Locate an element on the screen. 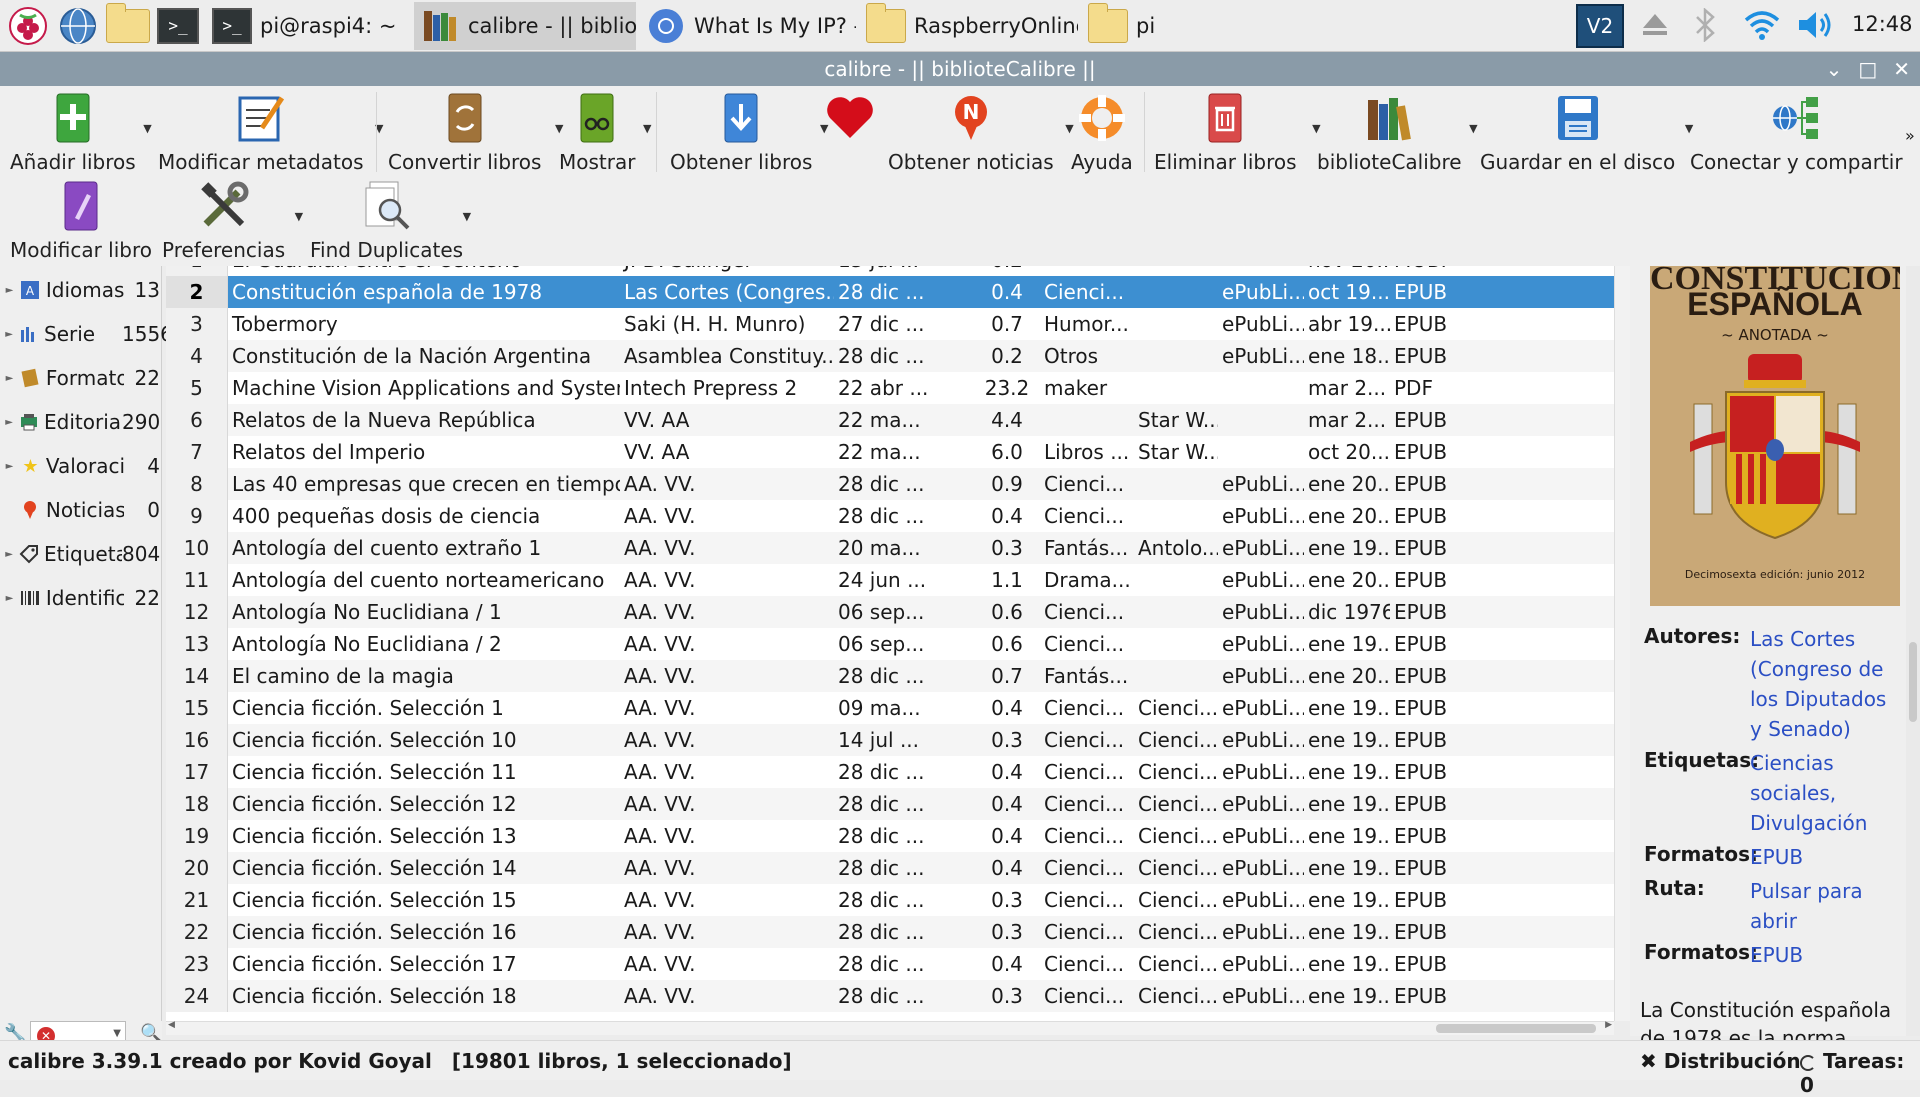 The width and height of the screenshot is (1920, 1097). vnc-icon: V2 is located at coordinates (1600, 26).